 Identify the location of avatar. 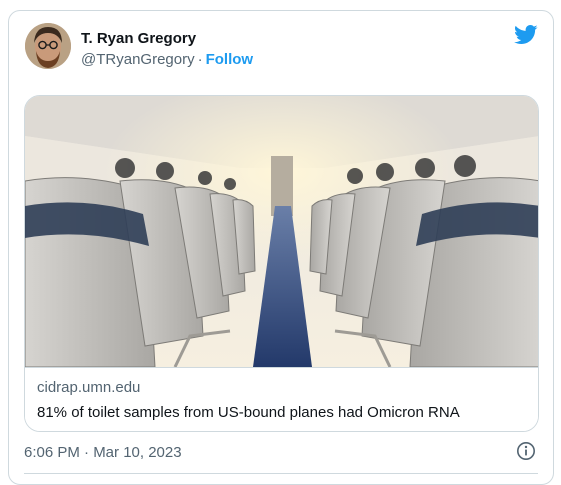
(48, 46).